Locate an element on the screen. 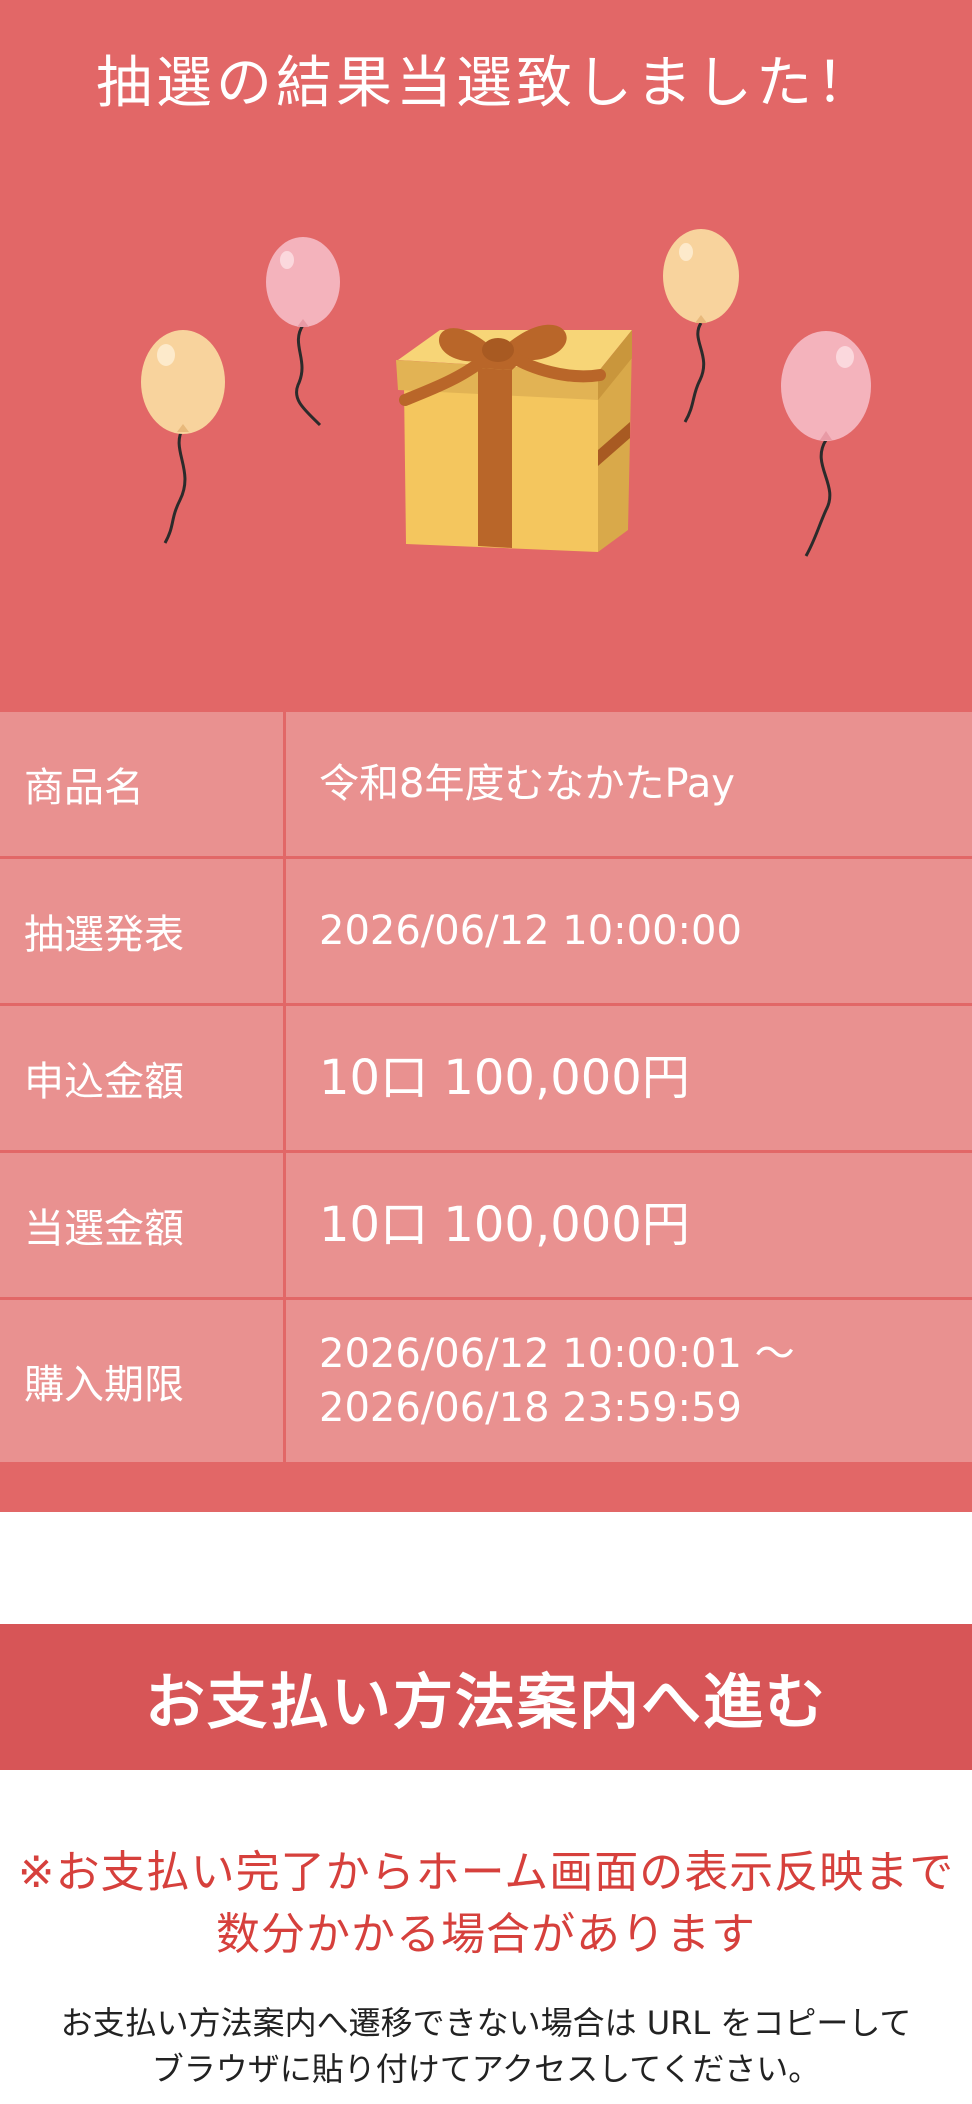 Image resolution: width=972 pixels, height=2104 pixels. notice-line-1: ※お支払い完了からホーム画面の表示反映まで is located at coordinates (486, 1872).